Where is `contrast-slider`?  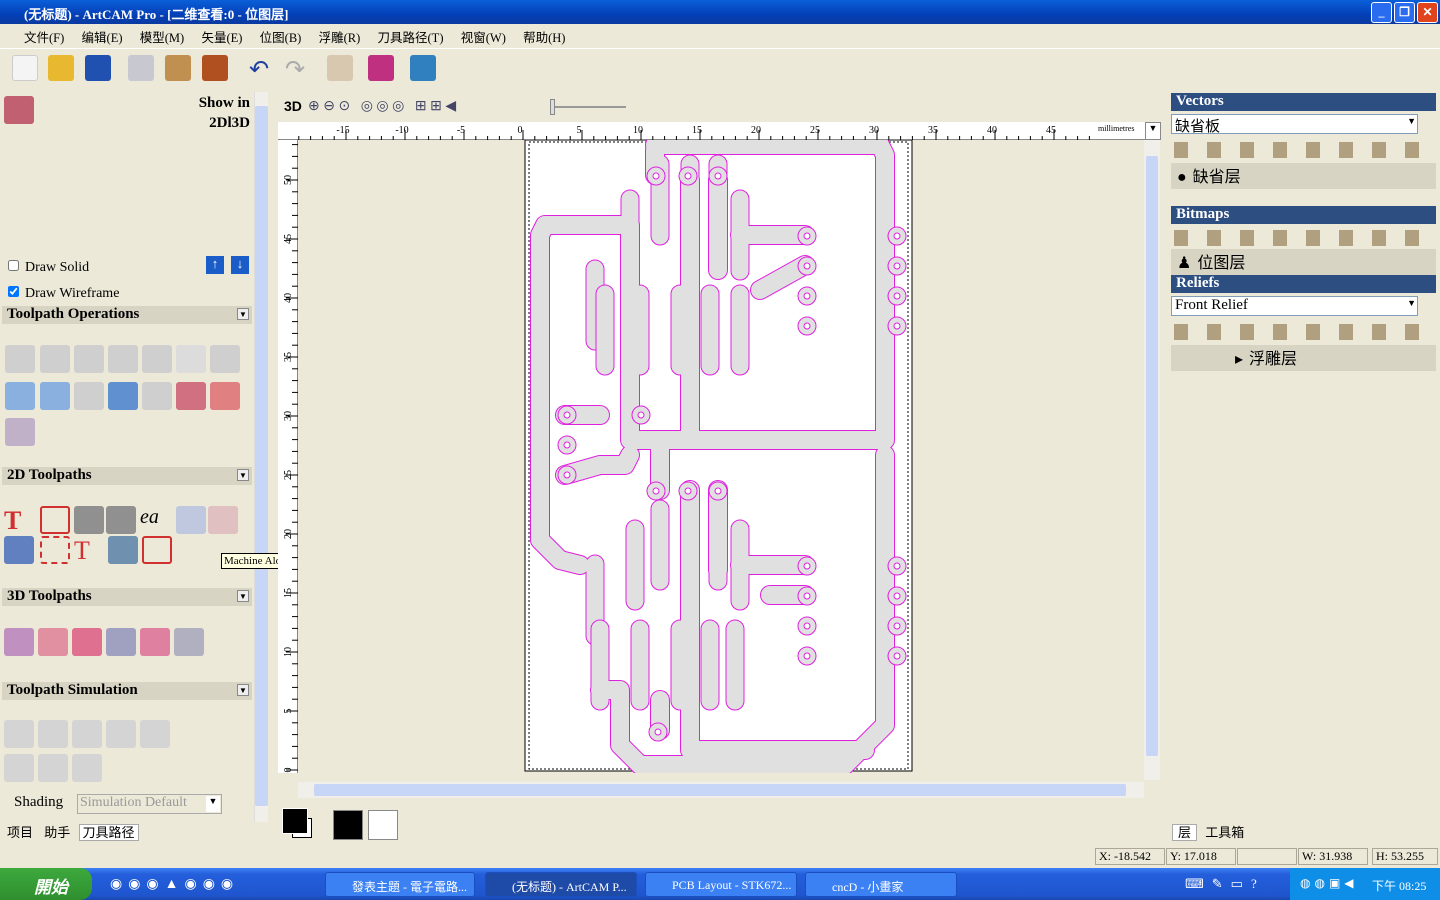
contrast-slider is located at coordinates (588, 107).